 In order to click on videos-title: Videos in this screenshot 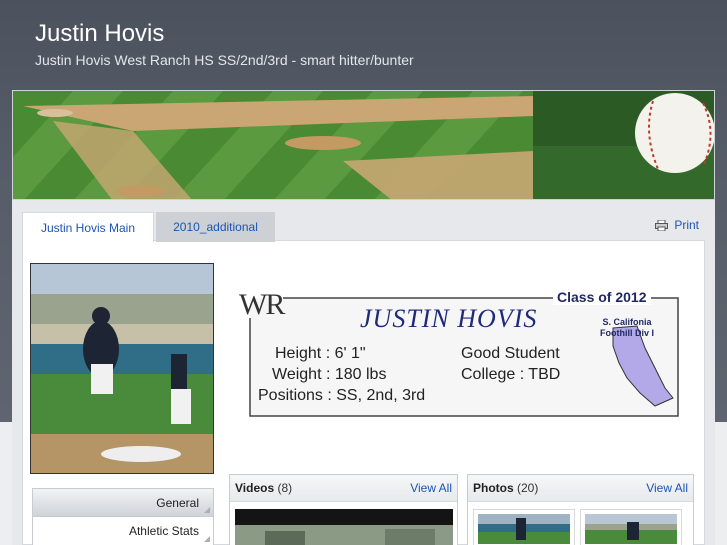, I will do `click(255, 488)`.